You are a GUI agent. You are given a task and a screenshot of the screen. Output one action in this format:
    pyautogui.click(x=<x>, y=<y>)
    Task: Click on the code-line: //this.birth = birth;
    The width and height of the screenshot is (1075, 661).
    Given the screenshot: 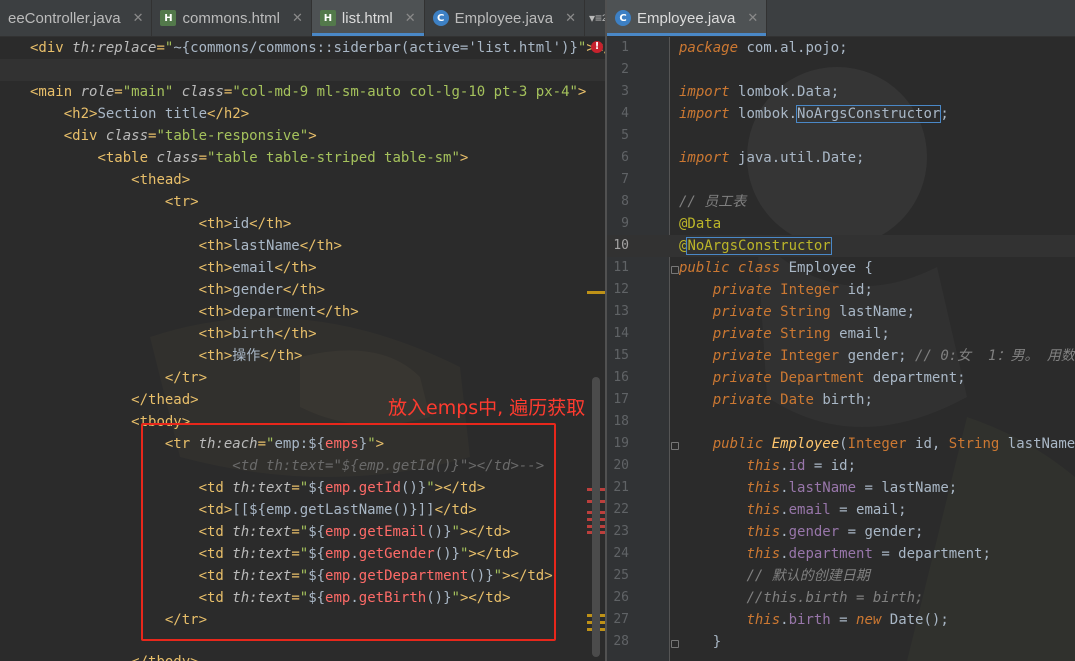 What is the action you would take?
    pyautogui.click(x=835, y=598)
    